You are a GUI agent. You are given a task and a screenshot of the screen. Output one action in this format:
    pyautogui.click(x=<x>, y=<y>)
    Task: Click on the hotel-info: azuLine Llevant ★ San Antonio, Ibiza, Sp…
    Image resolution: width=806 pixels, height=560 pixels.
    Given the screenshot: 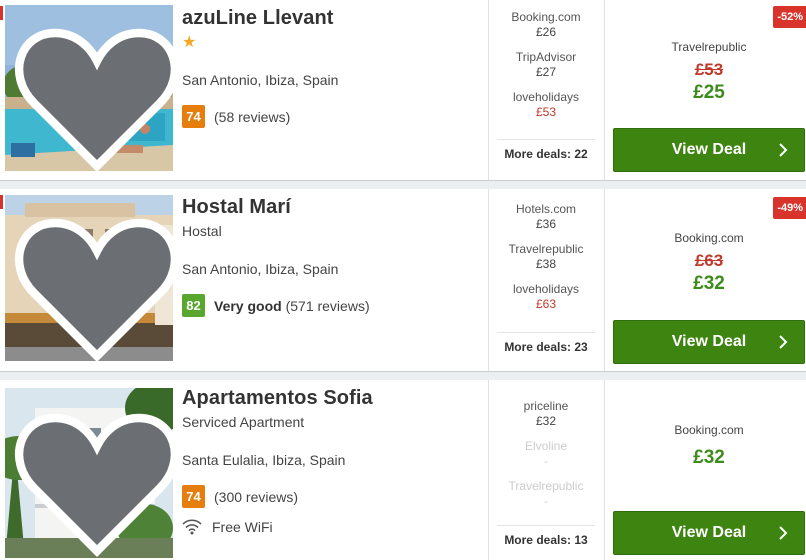 What is the action you would take?
    pyautogui.click(x=332, y=67)
    